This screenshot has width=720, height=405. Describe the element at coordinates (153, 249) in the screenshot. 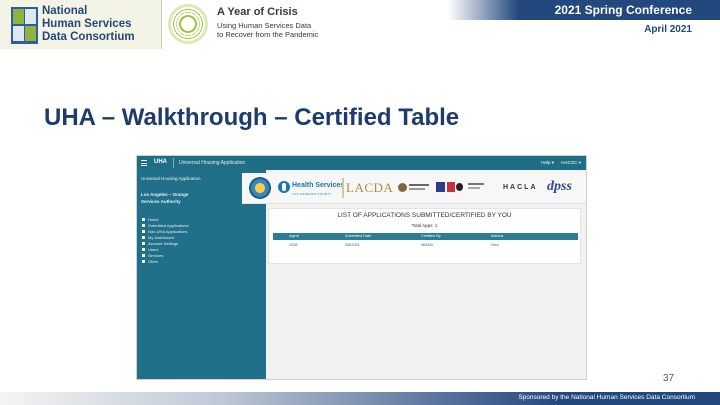

I see `sidebar-item-label: Users` at that location.